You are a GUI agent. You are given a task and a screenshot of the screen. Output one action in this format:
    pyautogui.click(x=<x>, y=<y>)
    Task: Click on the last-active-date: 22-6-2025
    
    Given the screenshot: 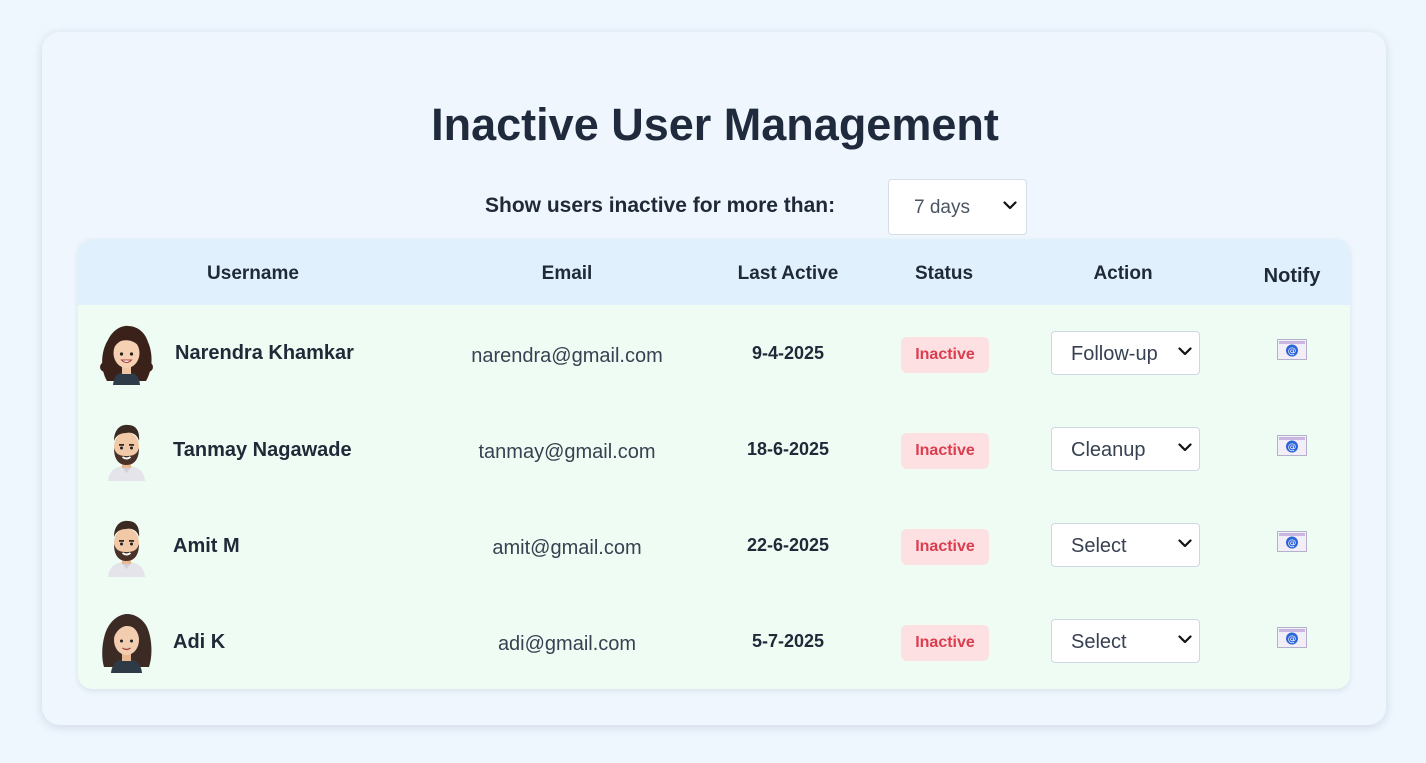 What is the action you would take?
    pyautogui.click(x=788, y=545)
    